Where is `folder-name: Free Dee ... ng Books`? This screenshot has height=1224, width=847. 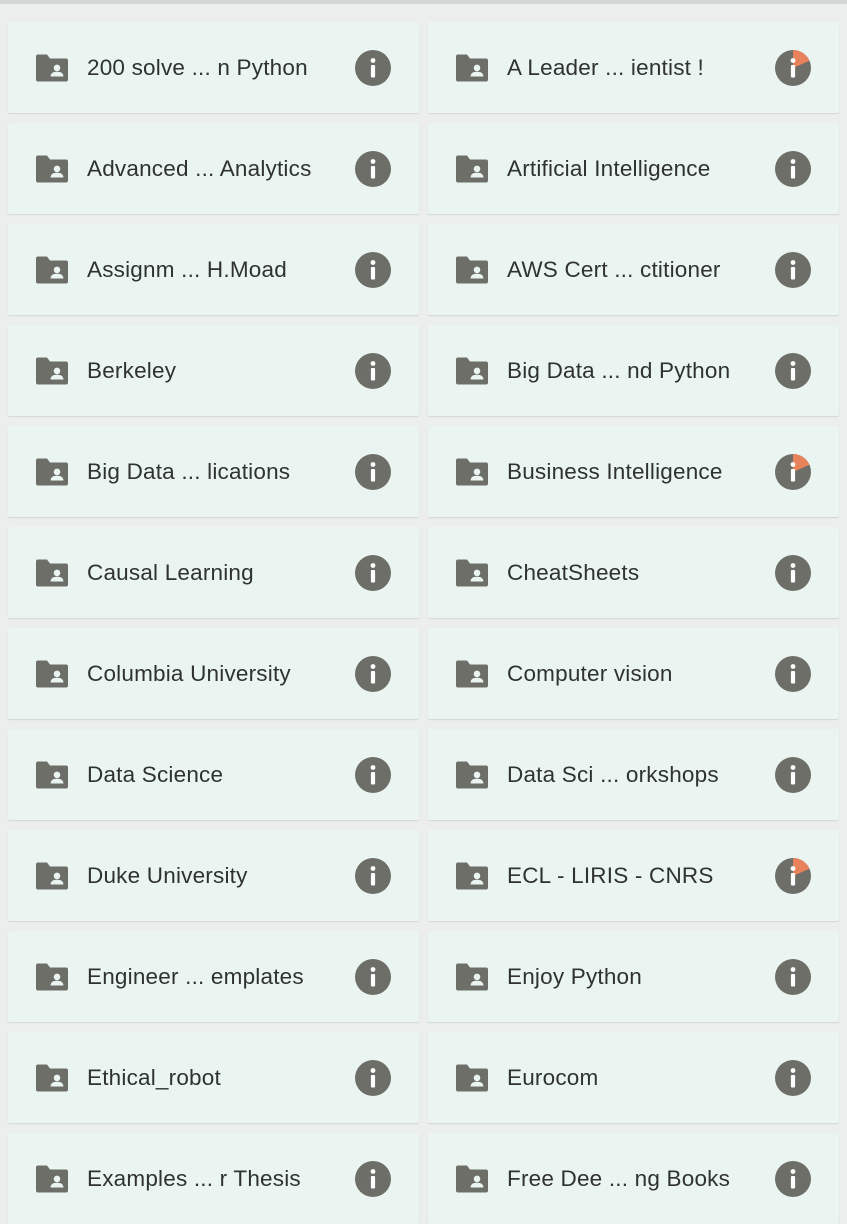
folder-name: Free Dee ... ng Books is located at coordinates (619, 1178).